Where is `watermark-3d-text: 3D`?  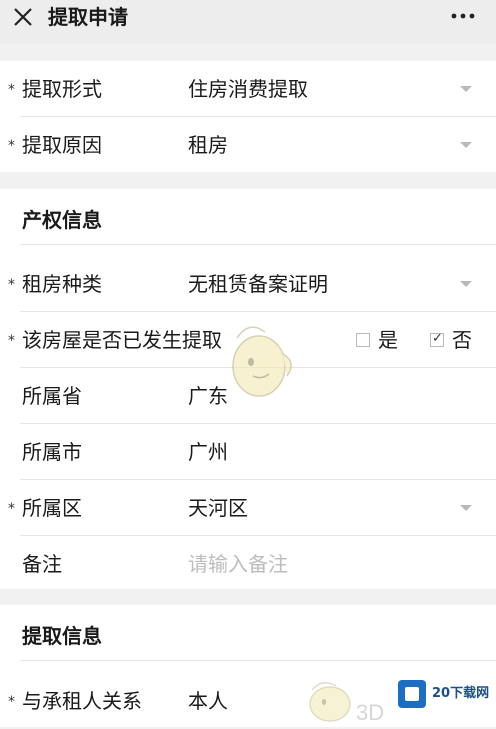 watermark-3d-text: 3D is located at coordinates (370, 712).